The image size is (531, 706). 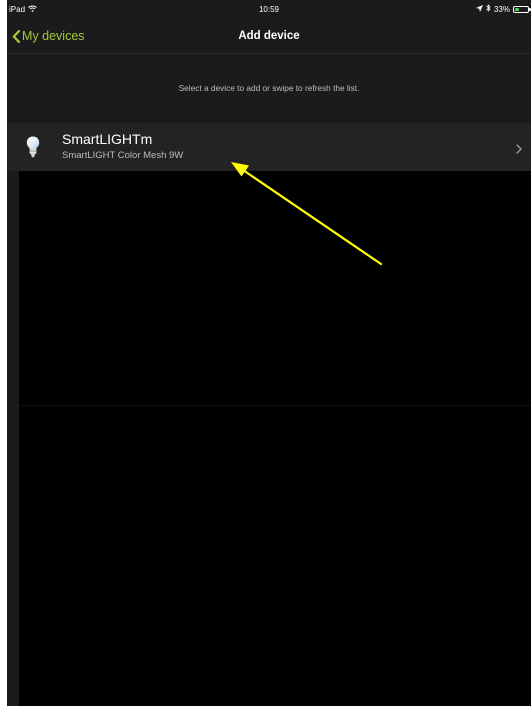 What do you see at coordinates (107, 139) in the screenshot?
I see `device-name: SmartLIGHTm` at bounding box center [107, 139].